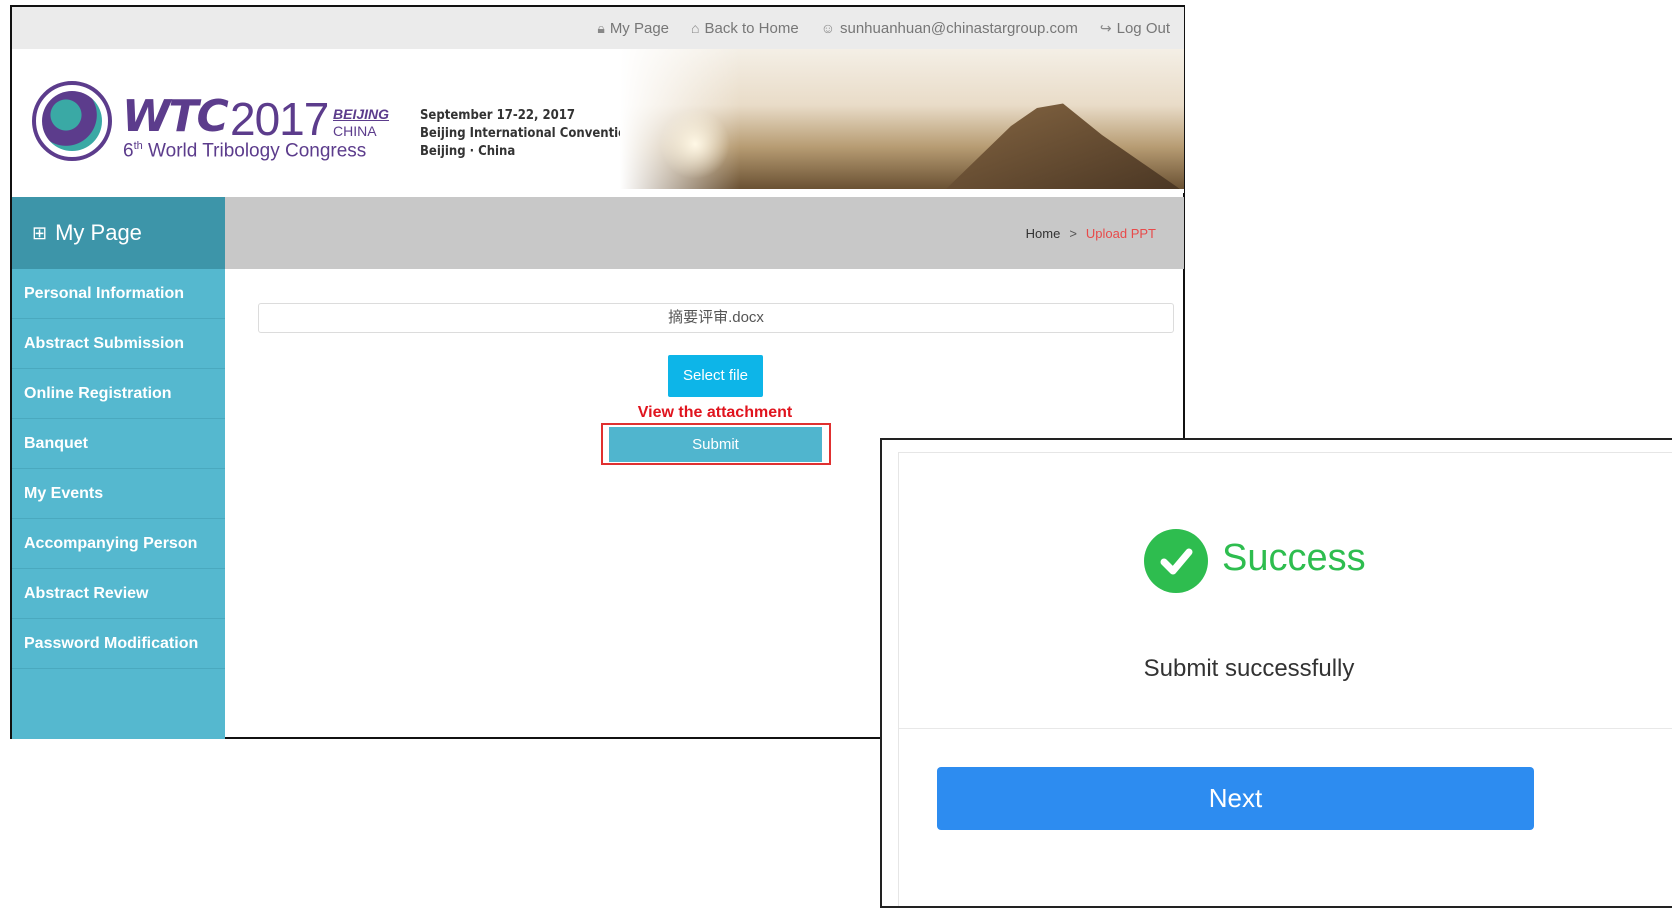 Image resolution: width=1672 pixels, height=908 pixels. What do you see at coordinates (118, 394) in the screenshot?
I see `sidebar-item-online-registration: Online Registration` at bounding box center [118, 394].